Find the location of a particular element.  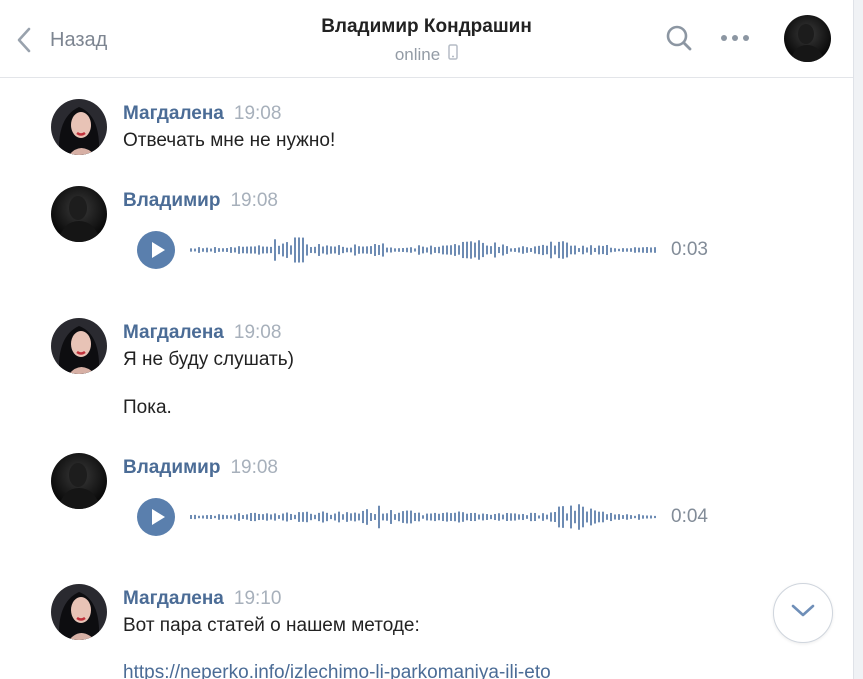

message-time: 19:10 is located at coordinates (257, 598).